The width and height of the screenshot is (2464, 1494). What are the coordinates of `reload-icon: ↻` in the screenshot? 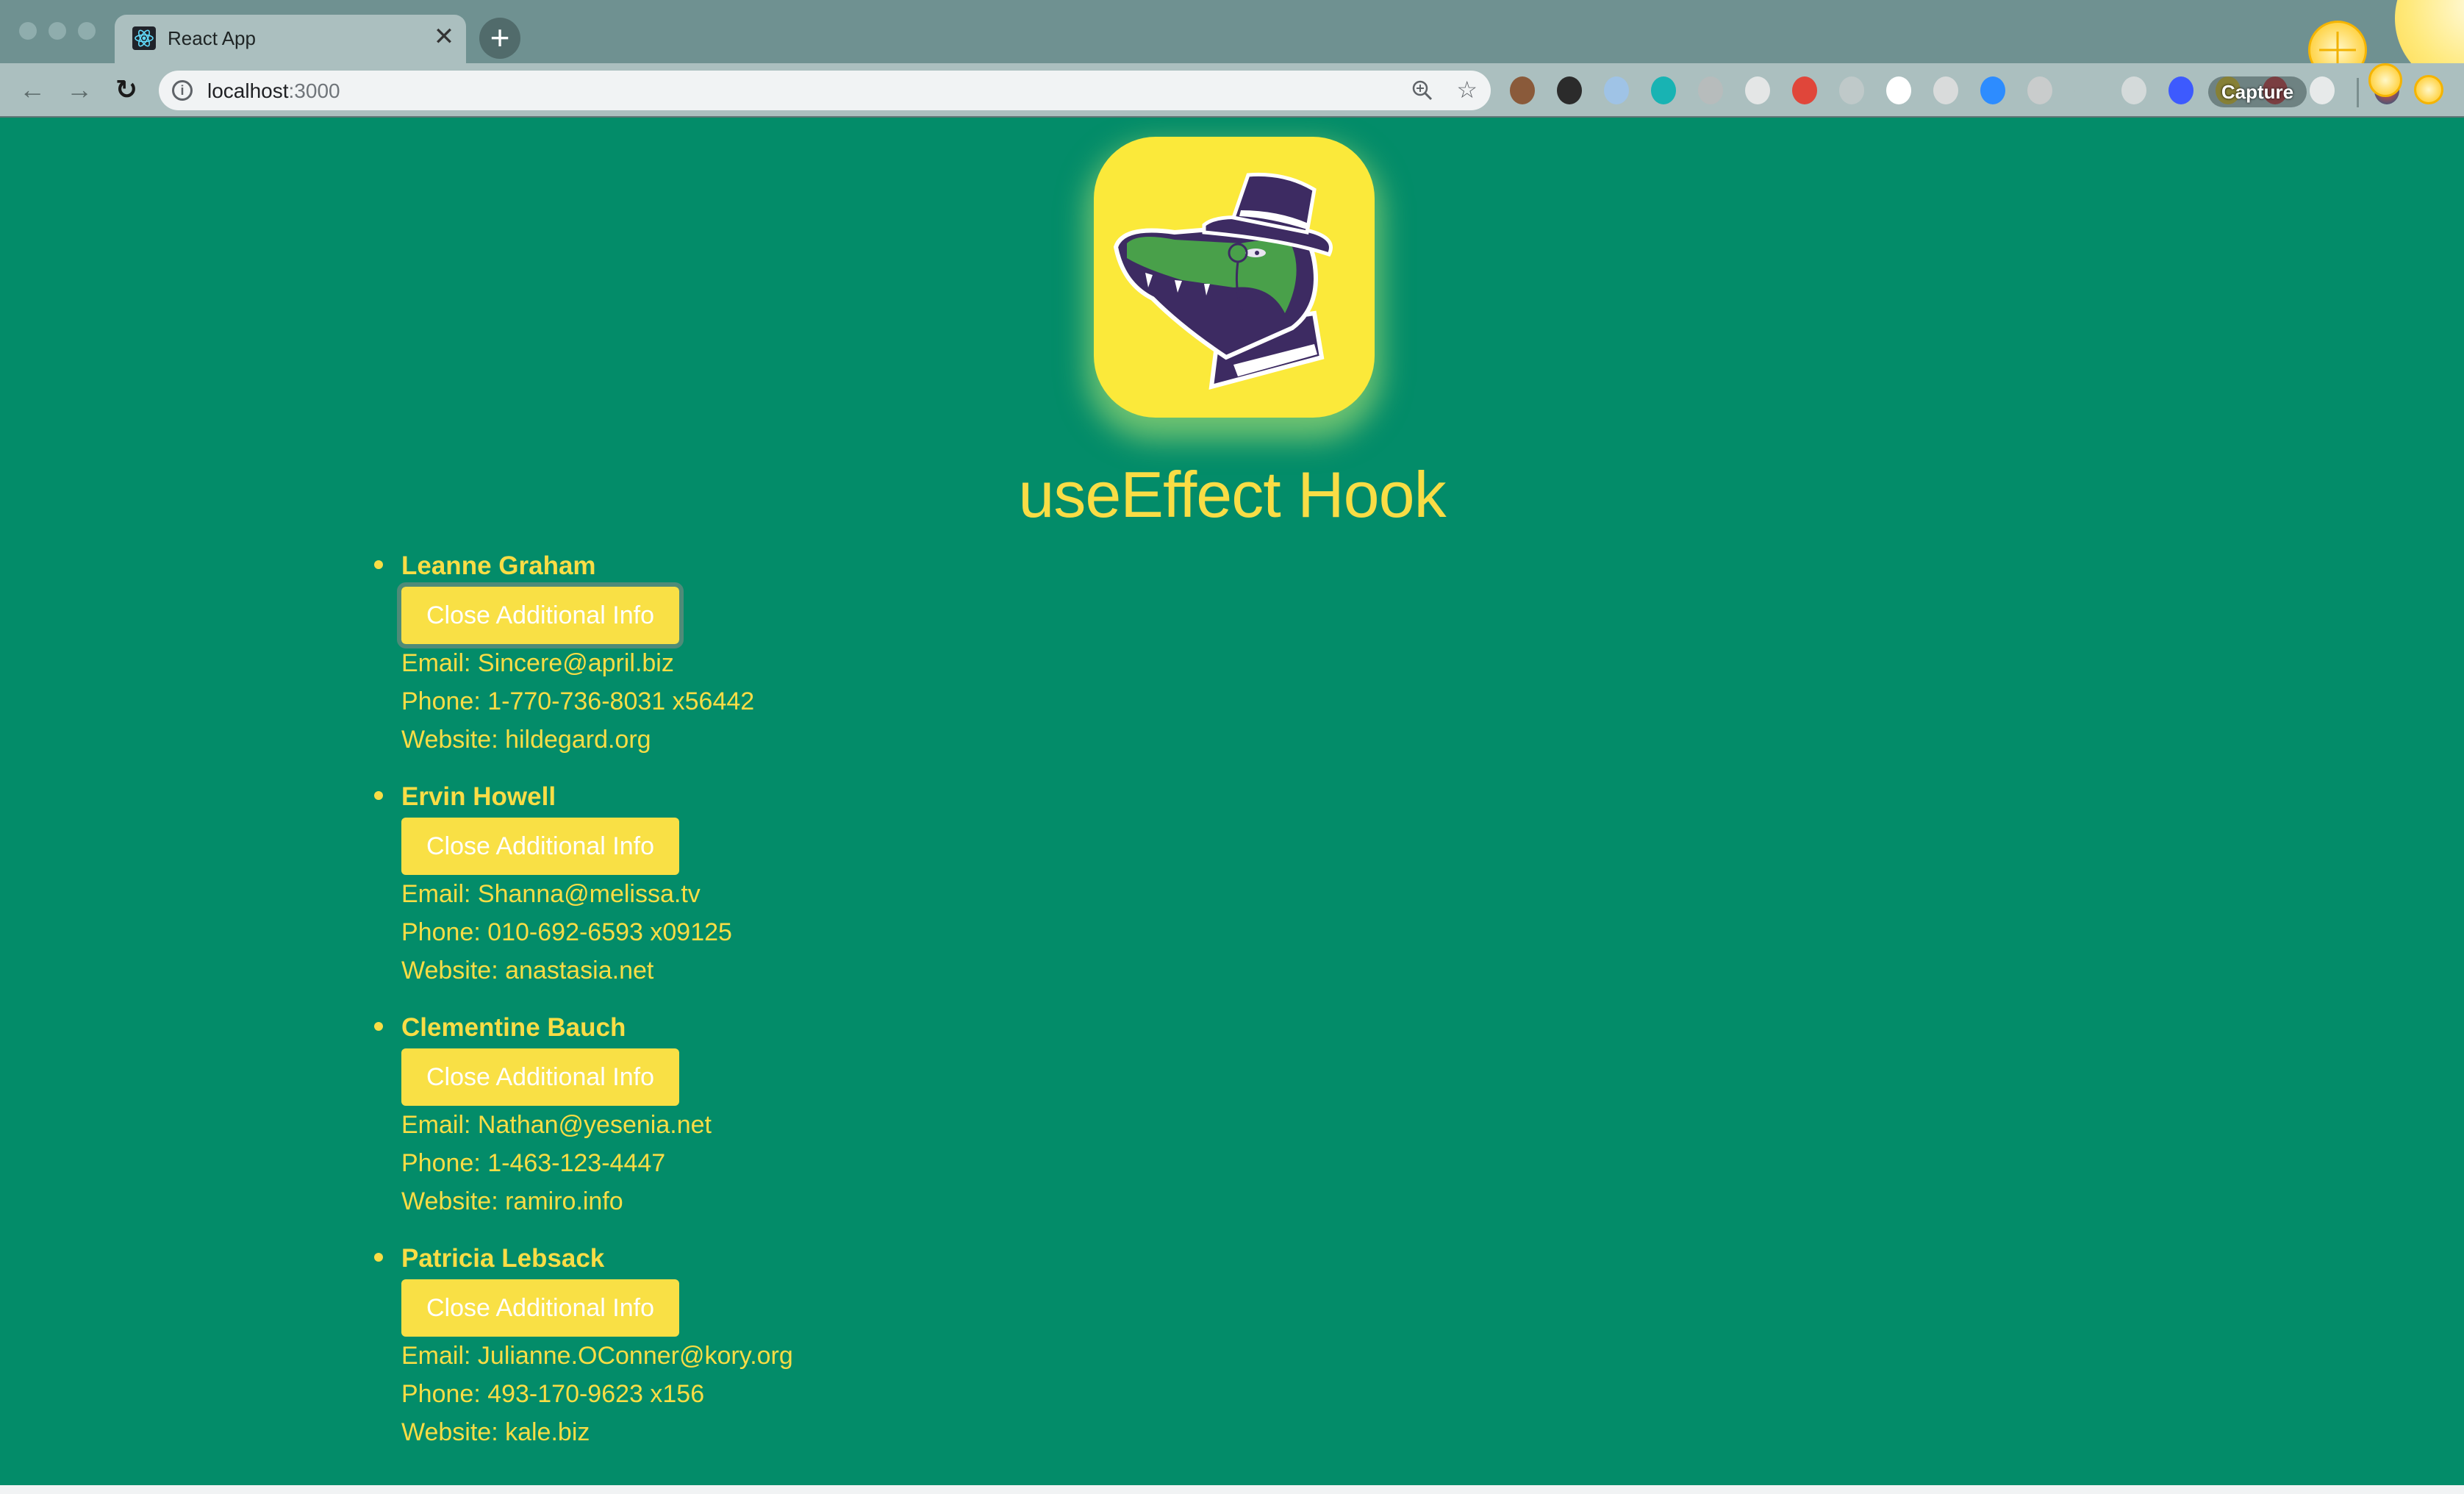 It's located at (127, 89).